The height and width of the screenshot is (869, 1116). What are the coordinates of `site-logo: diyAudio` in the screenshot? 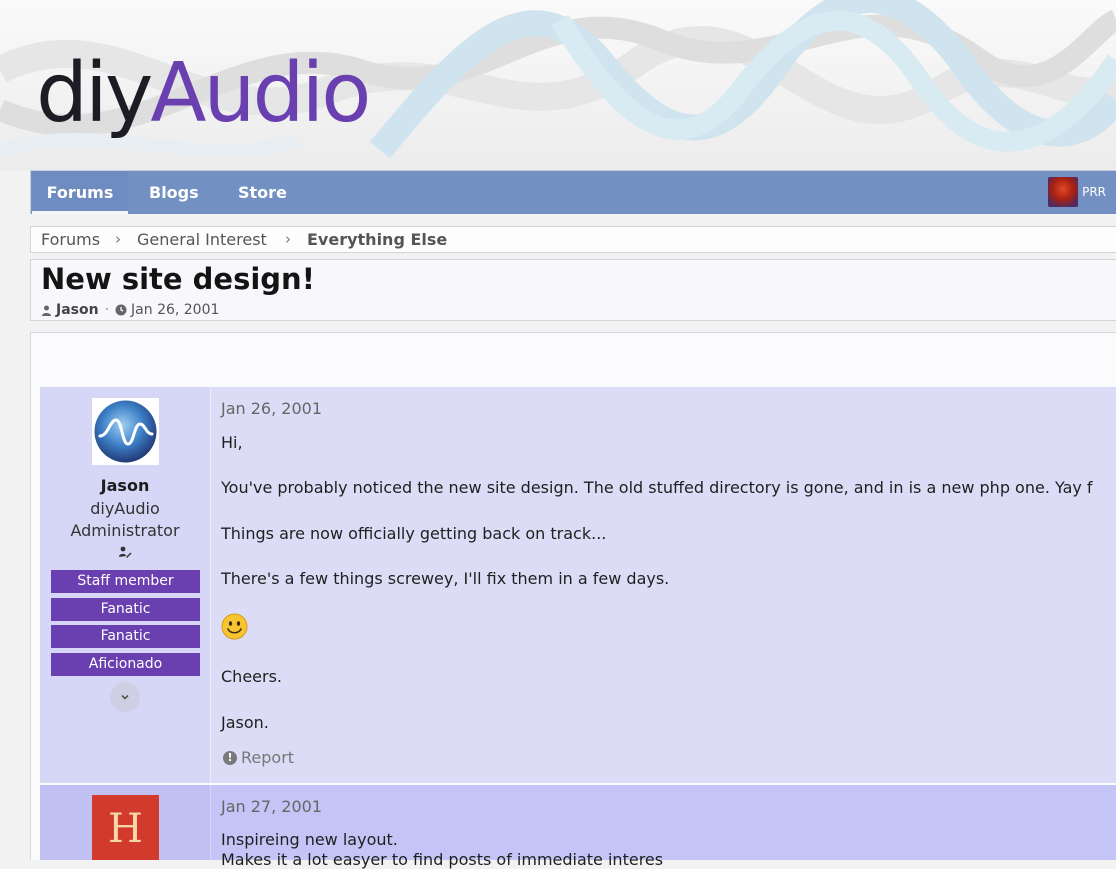 It's located at (203, 94).